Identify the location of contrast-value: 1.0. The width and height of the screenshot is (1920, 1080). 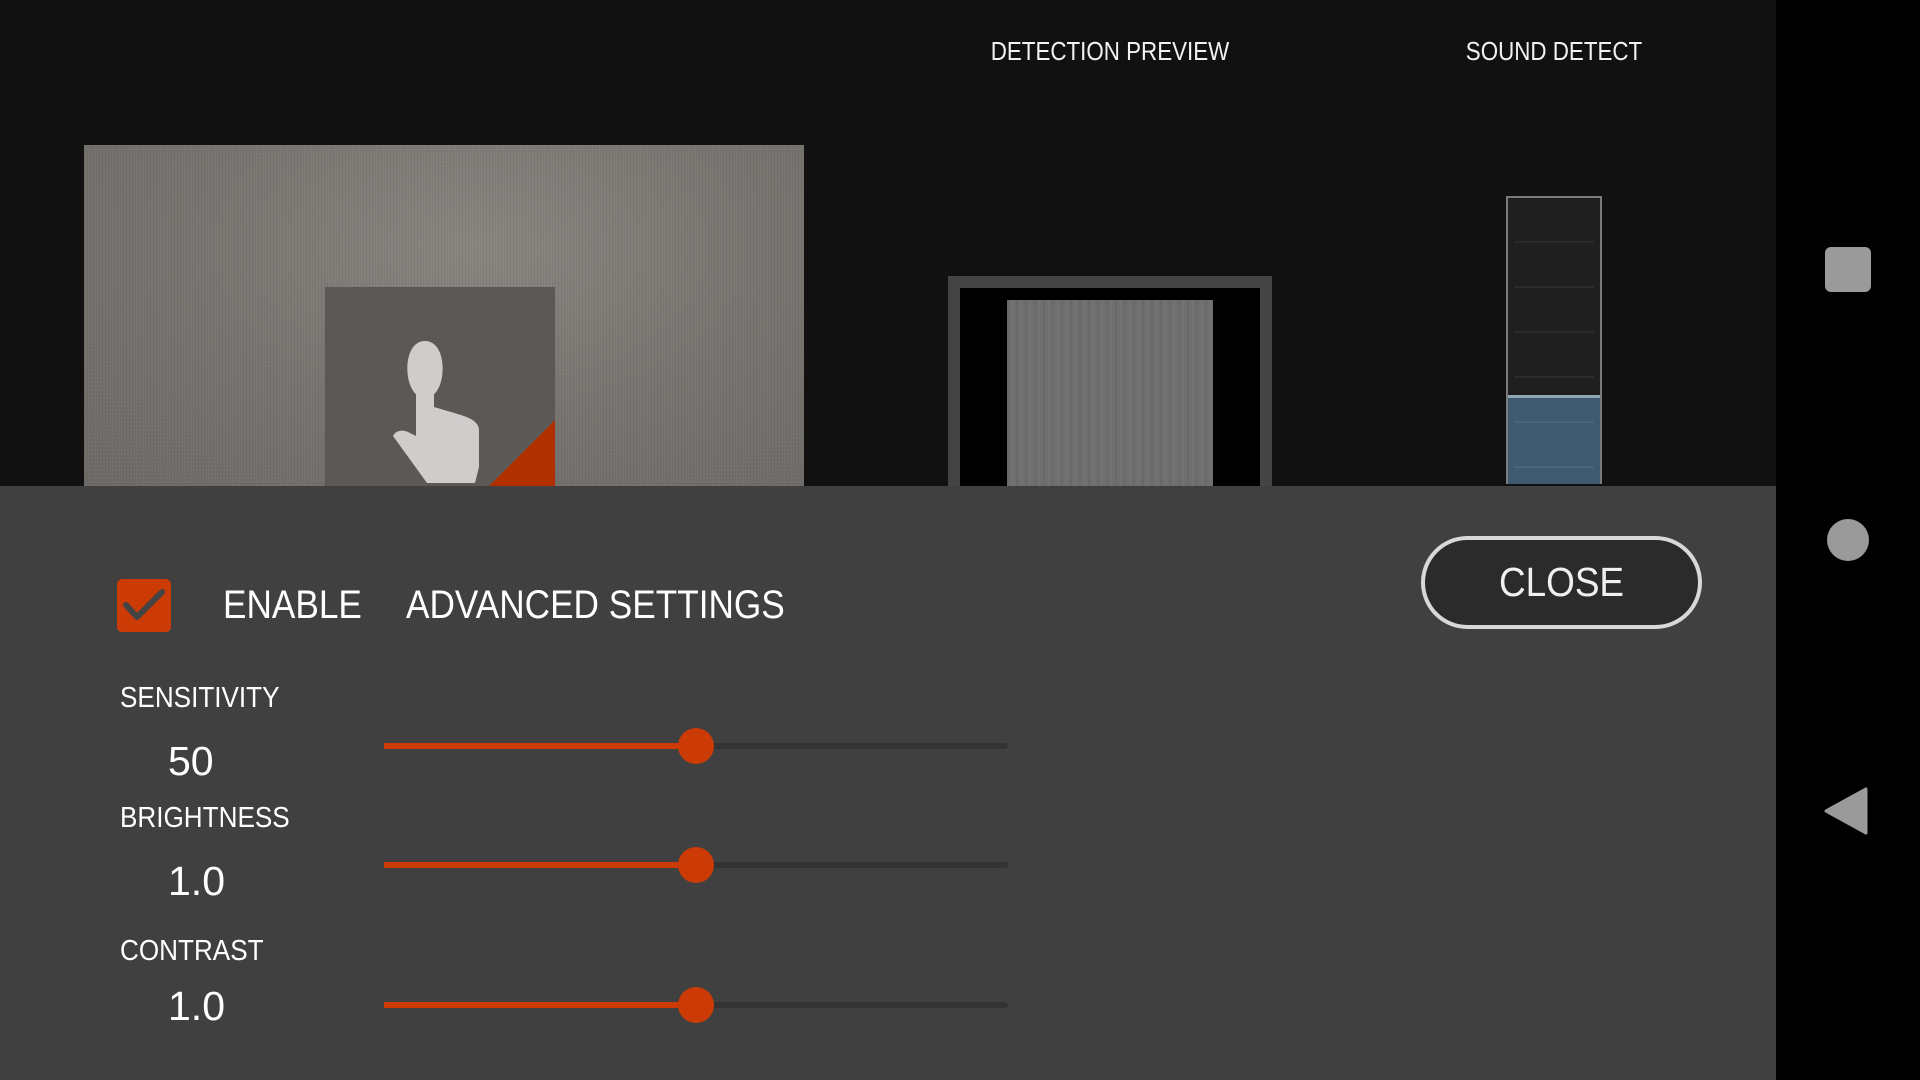
(196, 1006).